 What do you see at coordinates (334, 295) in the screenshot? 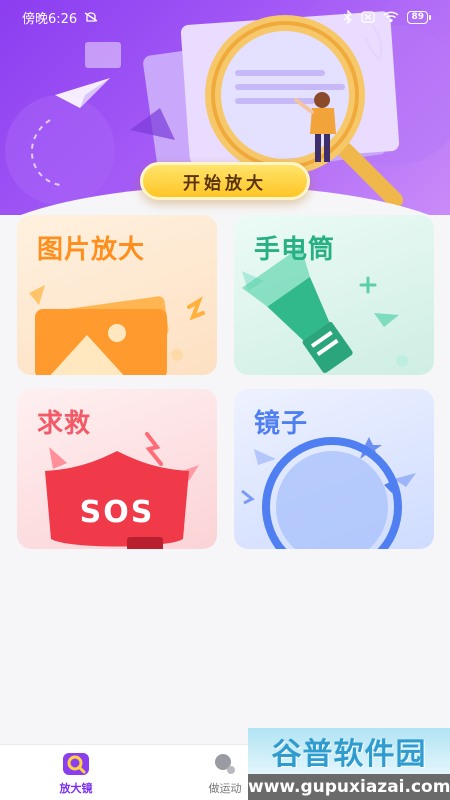
I see `card-flashlight: 手电筒` at bounding box center [334, 295].